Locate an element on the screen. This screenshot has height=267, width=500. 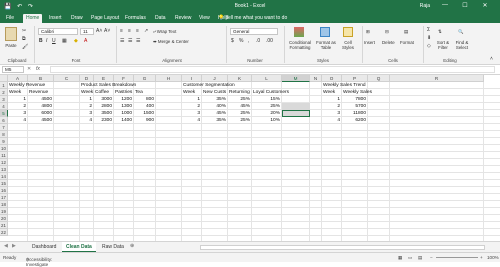
column-header: N is located at coordinates (316, 78).